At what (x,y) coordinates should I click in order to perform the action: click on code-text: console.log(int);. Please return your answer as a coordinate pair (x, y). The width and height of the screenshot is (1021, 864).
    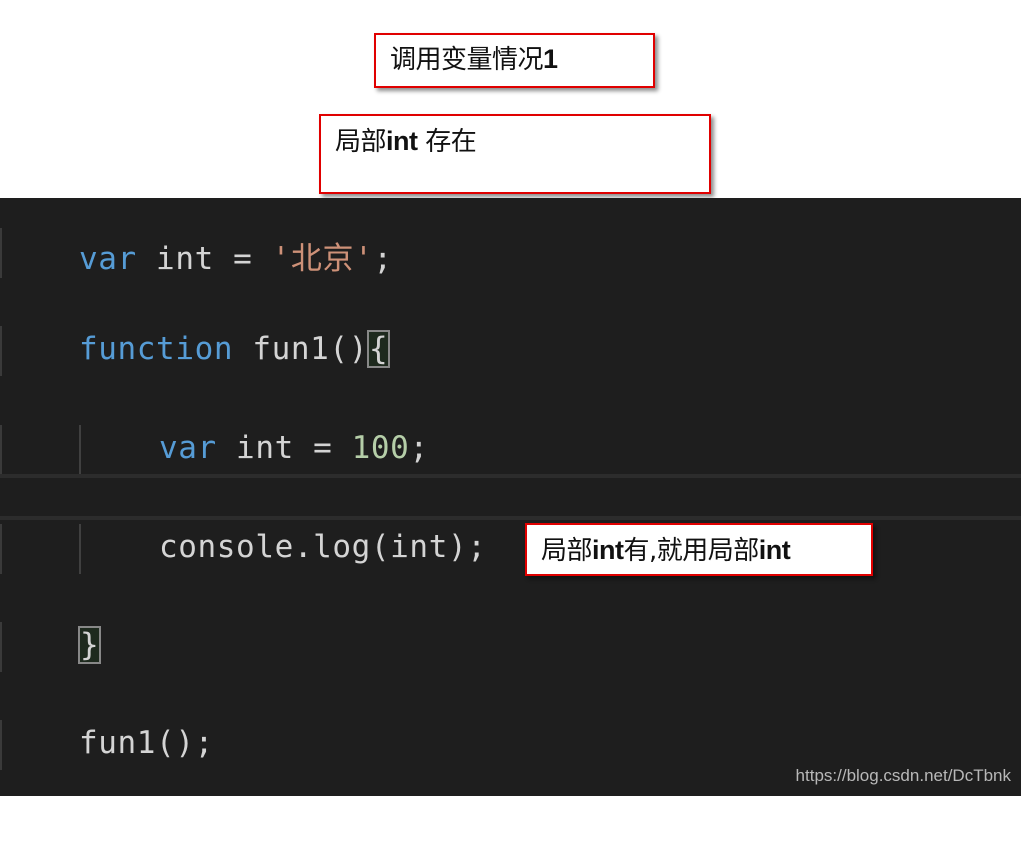
    Looking at the image, I should click on (323, 547).